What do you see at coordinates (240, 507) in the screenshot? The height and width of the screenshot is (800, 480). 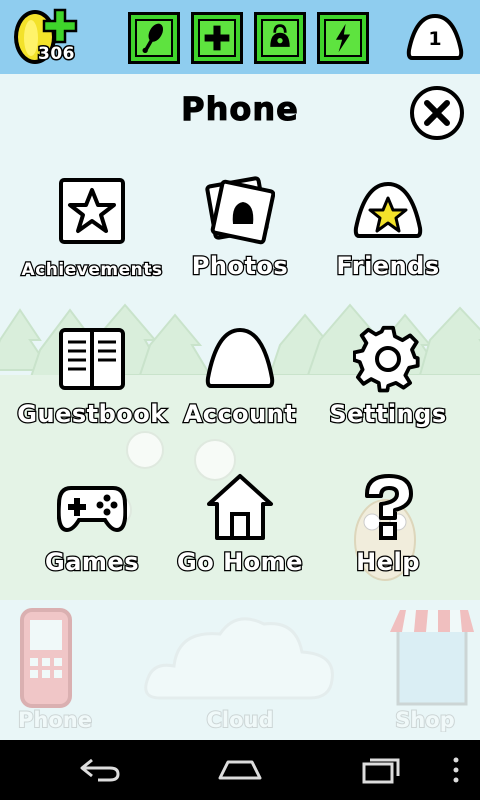 I see `house-icon` at bounding box center [240, 507].